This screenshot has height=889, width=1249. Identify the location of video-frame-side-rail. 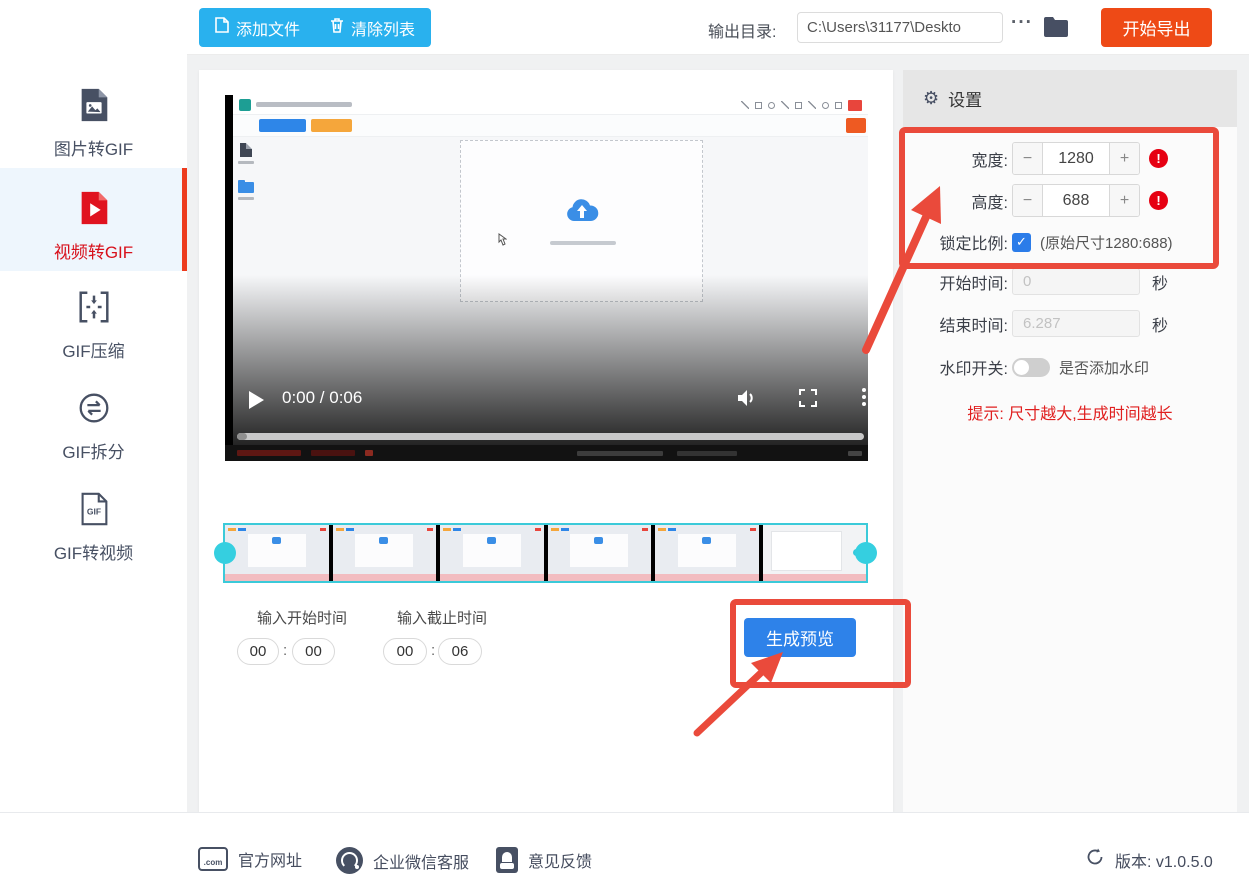
(246, 171).